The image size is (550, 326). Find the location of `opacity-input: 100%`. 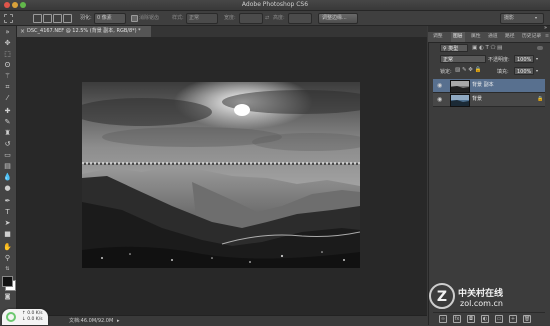

opacity-input: 100% is located at coordinates (524, 59).